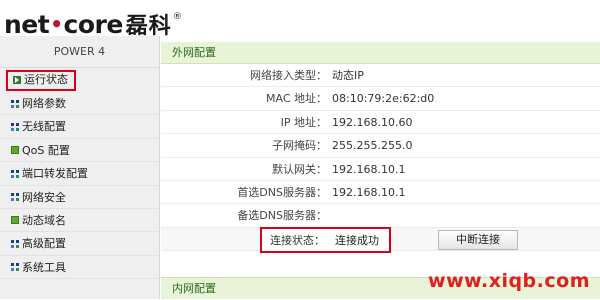 The image size is (600, 300). What do you see at coordinates (55, 174) in the screenshot?
I see `sidebar-item-label: 端口转发配置` at bounding box center [55, 174].